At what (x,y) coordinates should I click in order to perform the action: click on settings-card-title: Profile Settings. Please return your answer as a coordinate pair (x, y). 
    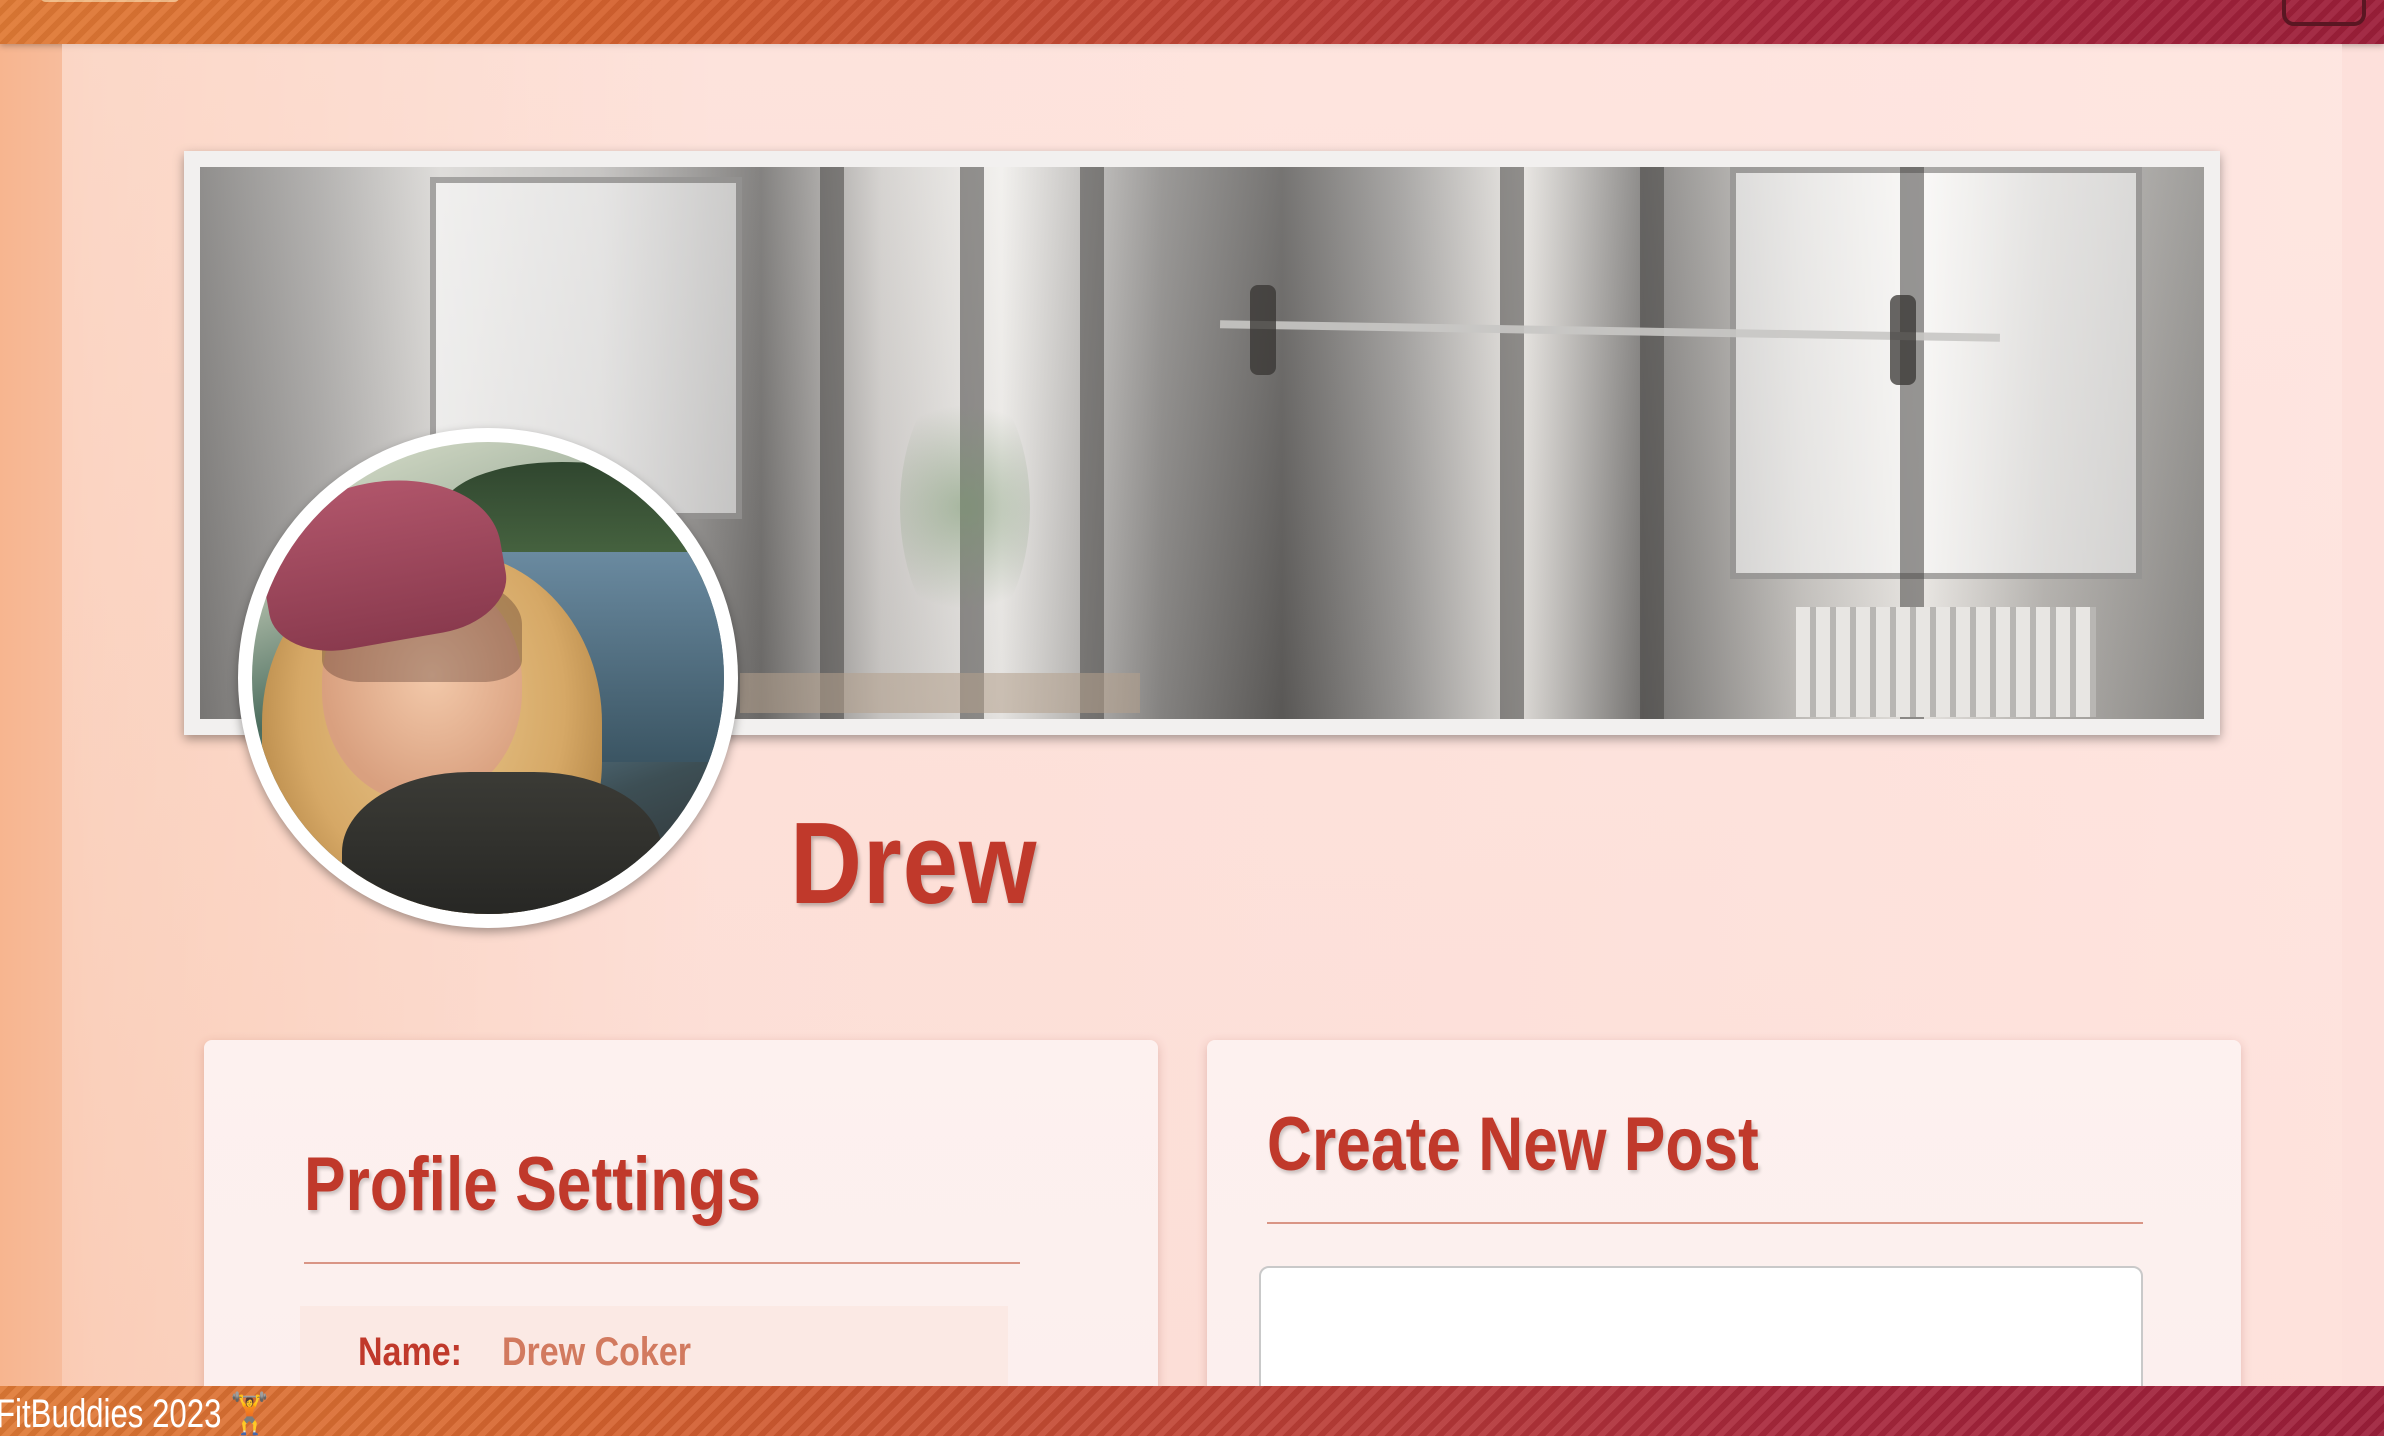
    Looking at the image, I should click on (533, 1184).